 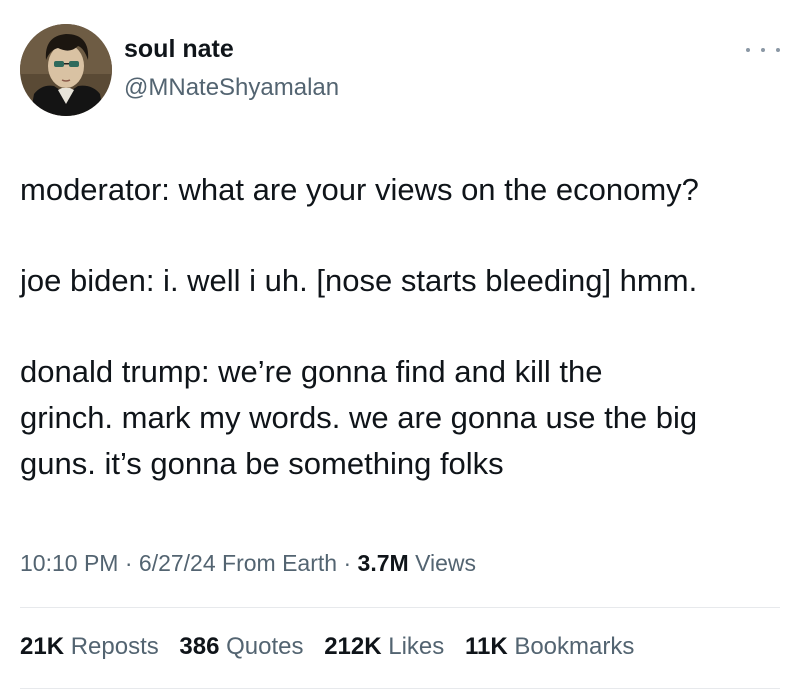 I want to click on bookmarks-count: 11K, so click(x=486, y=646).